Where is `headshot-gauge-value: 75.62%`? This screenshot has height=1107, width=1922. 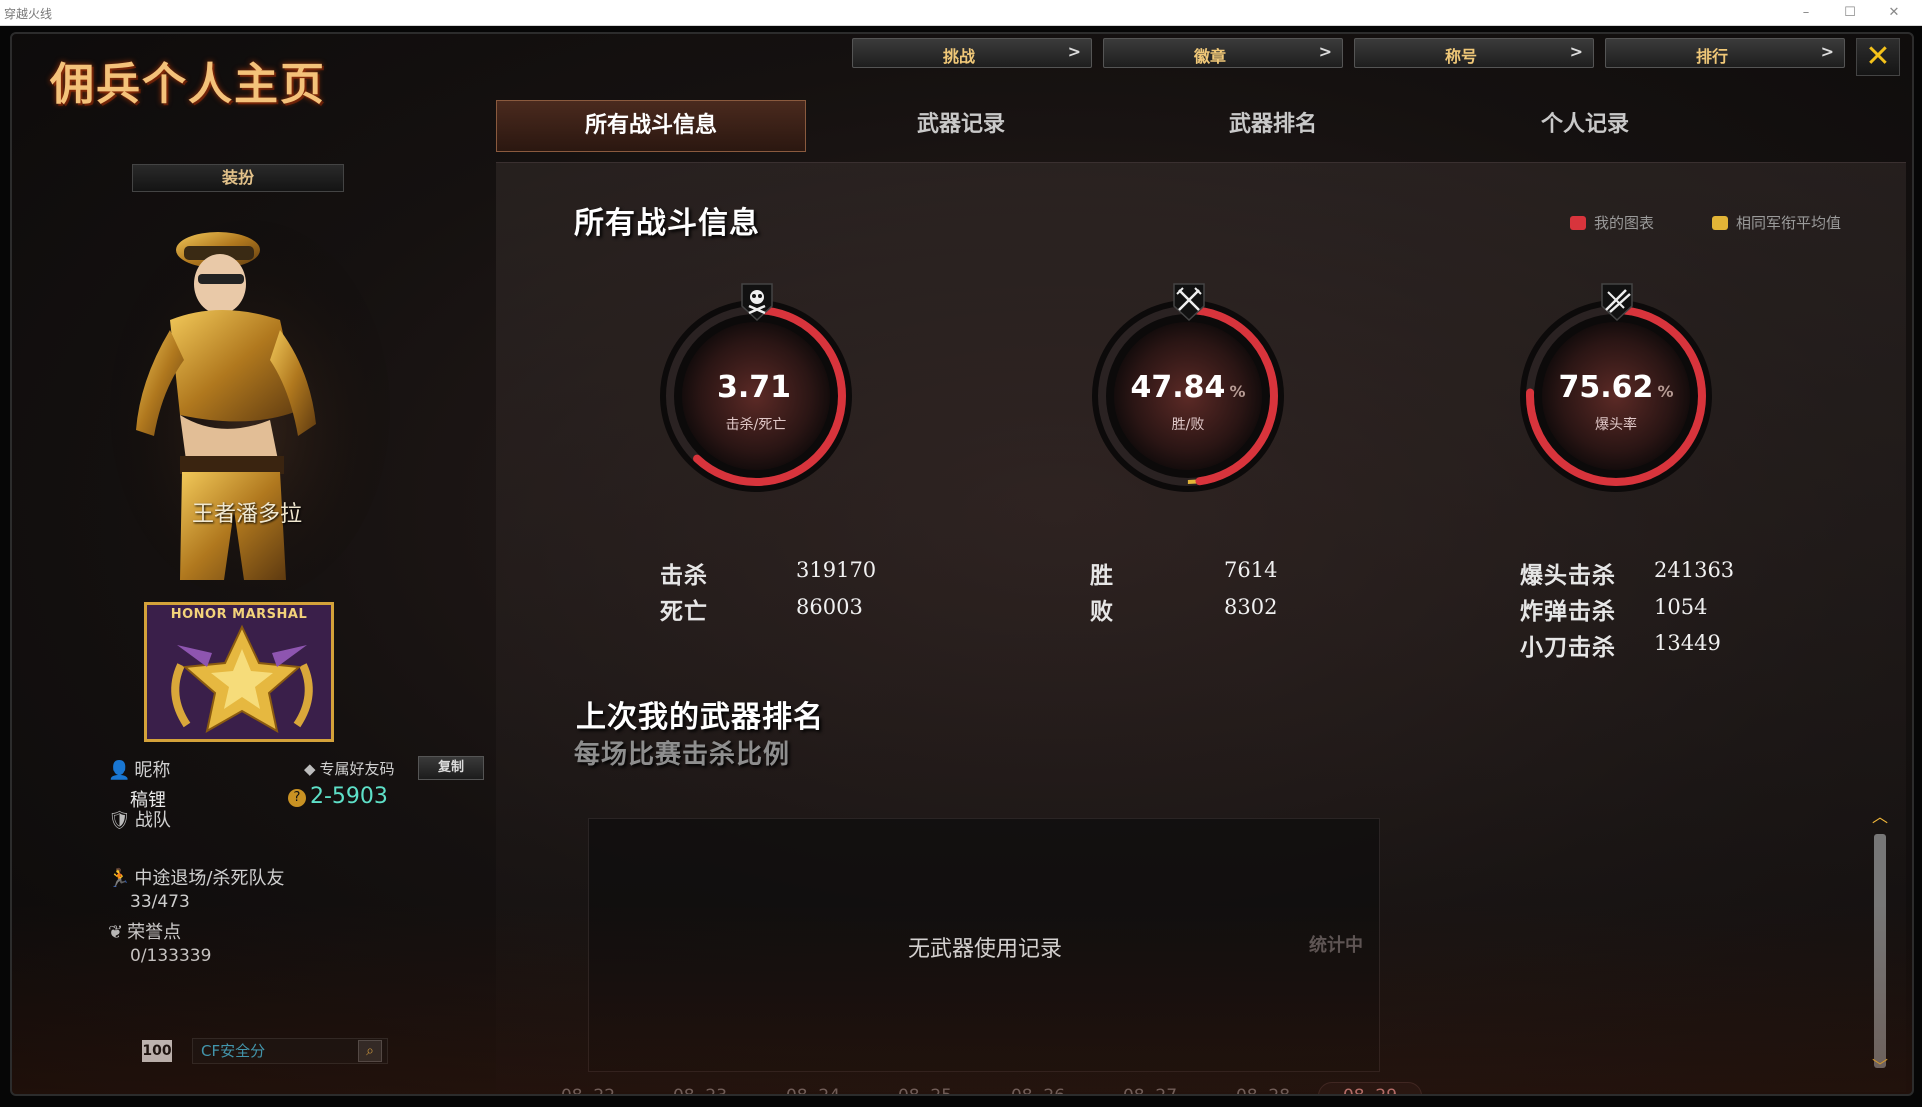 headshot-gauge-value: 75.62% is located at coordinates (1616, 387).